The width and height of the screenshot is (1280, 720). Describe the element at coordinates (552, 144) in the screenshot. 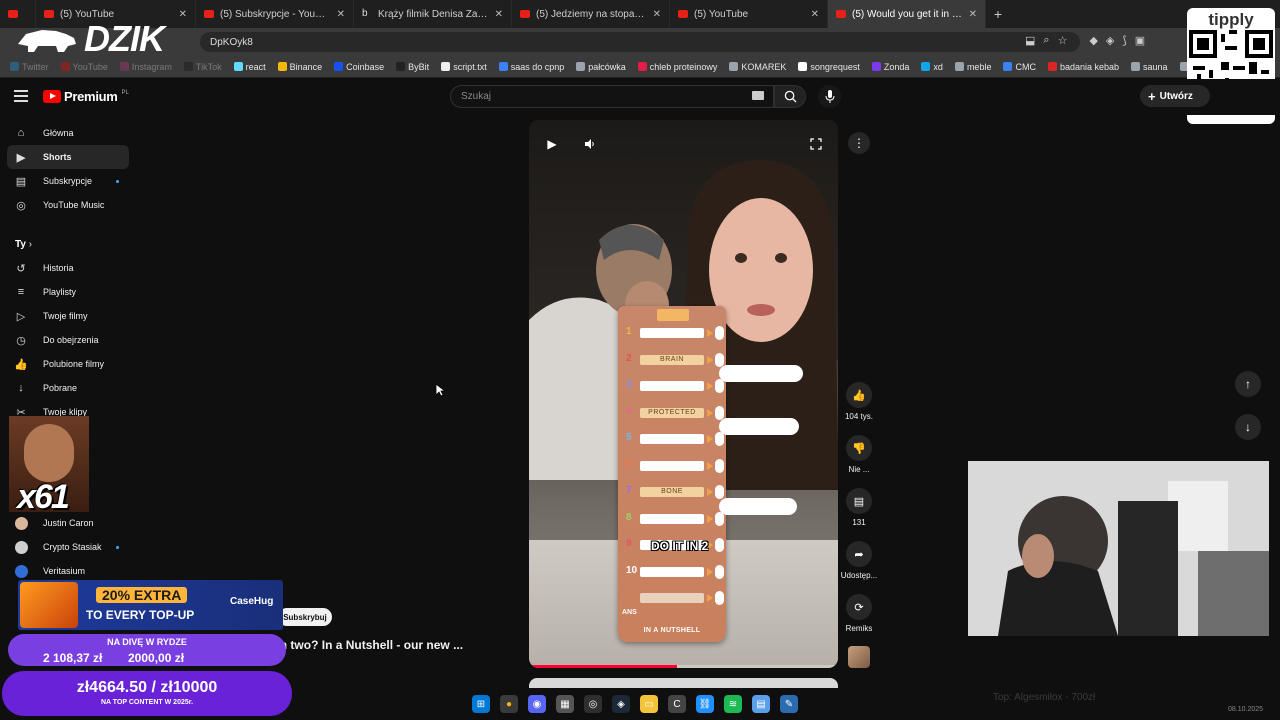

I see `play-button: ▶` at that location.